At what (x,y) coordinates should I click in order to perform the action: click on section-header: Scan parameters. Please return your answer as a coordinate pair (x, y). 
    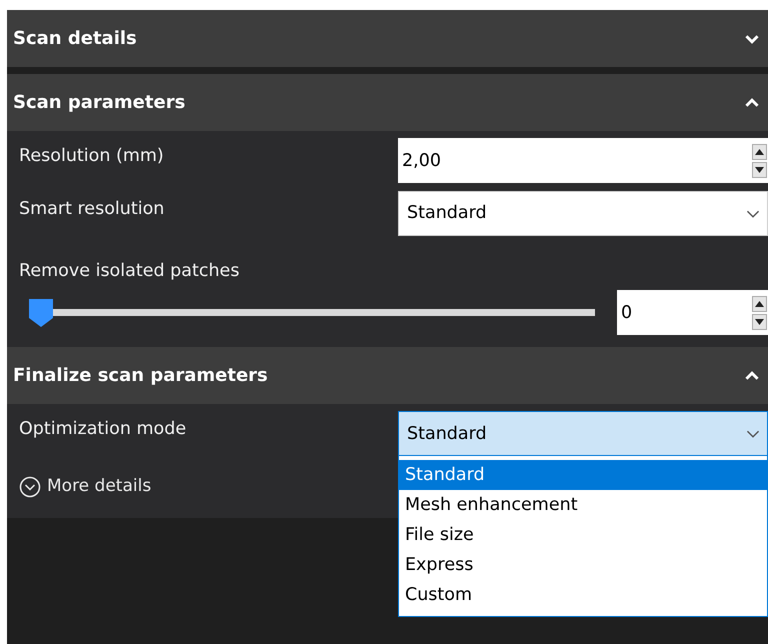
    Looking at the image, I should click on (387, 102).